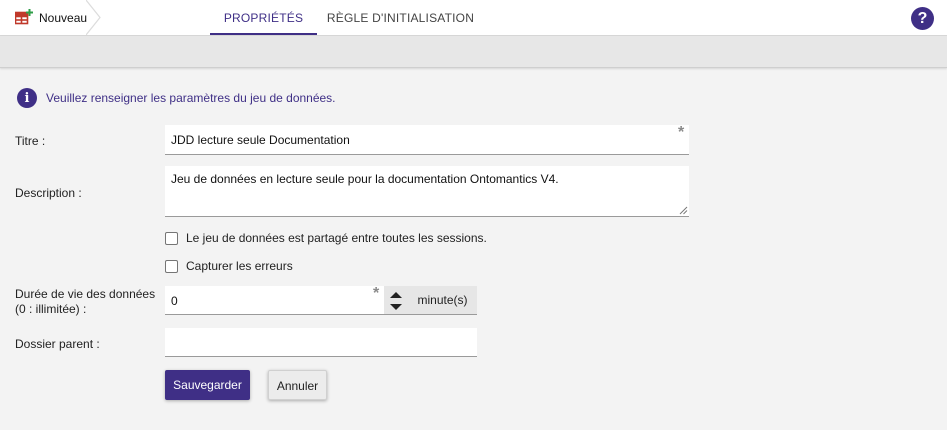 This screenshot has width=947, height=430. What do you see at coordinates (376, 293) in the screenshot?
I see `lifetime-required-marker: *` at bounding box center [376, 293].